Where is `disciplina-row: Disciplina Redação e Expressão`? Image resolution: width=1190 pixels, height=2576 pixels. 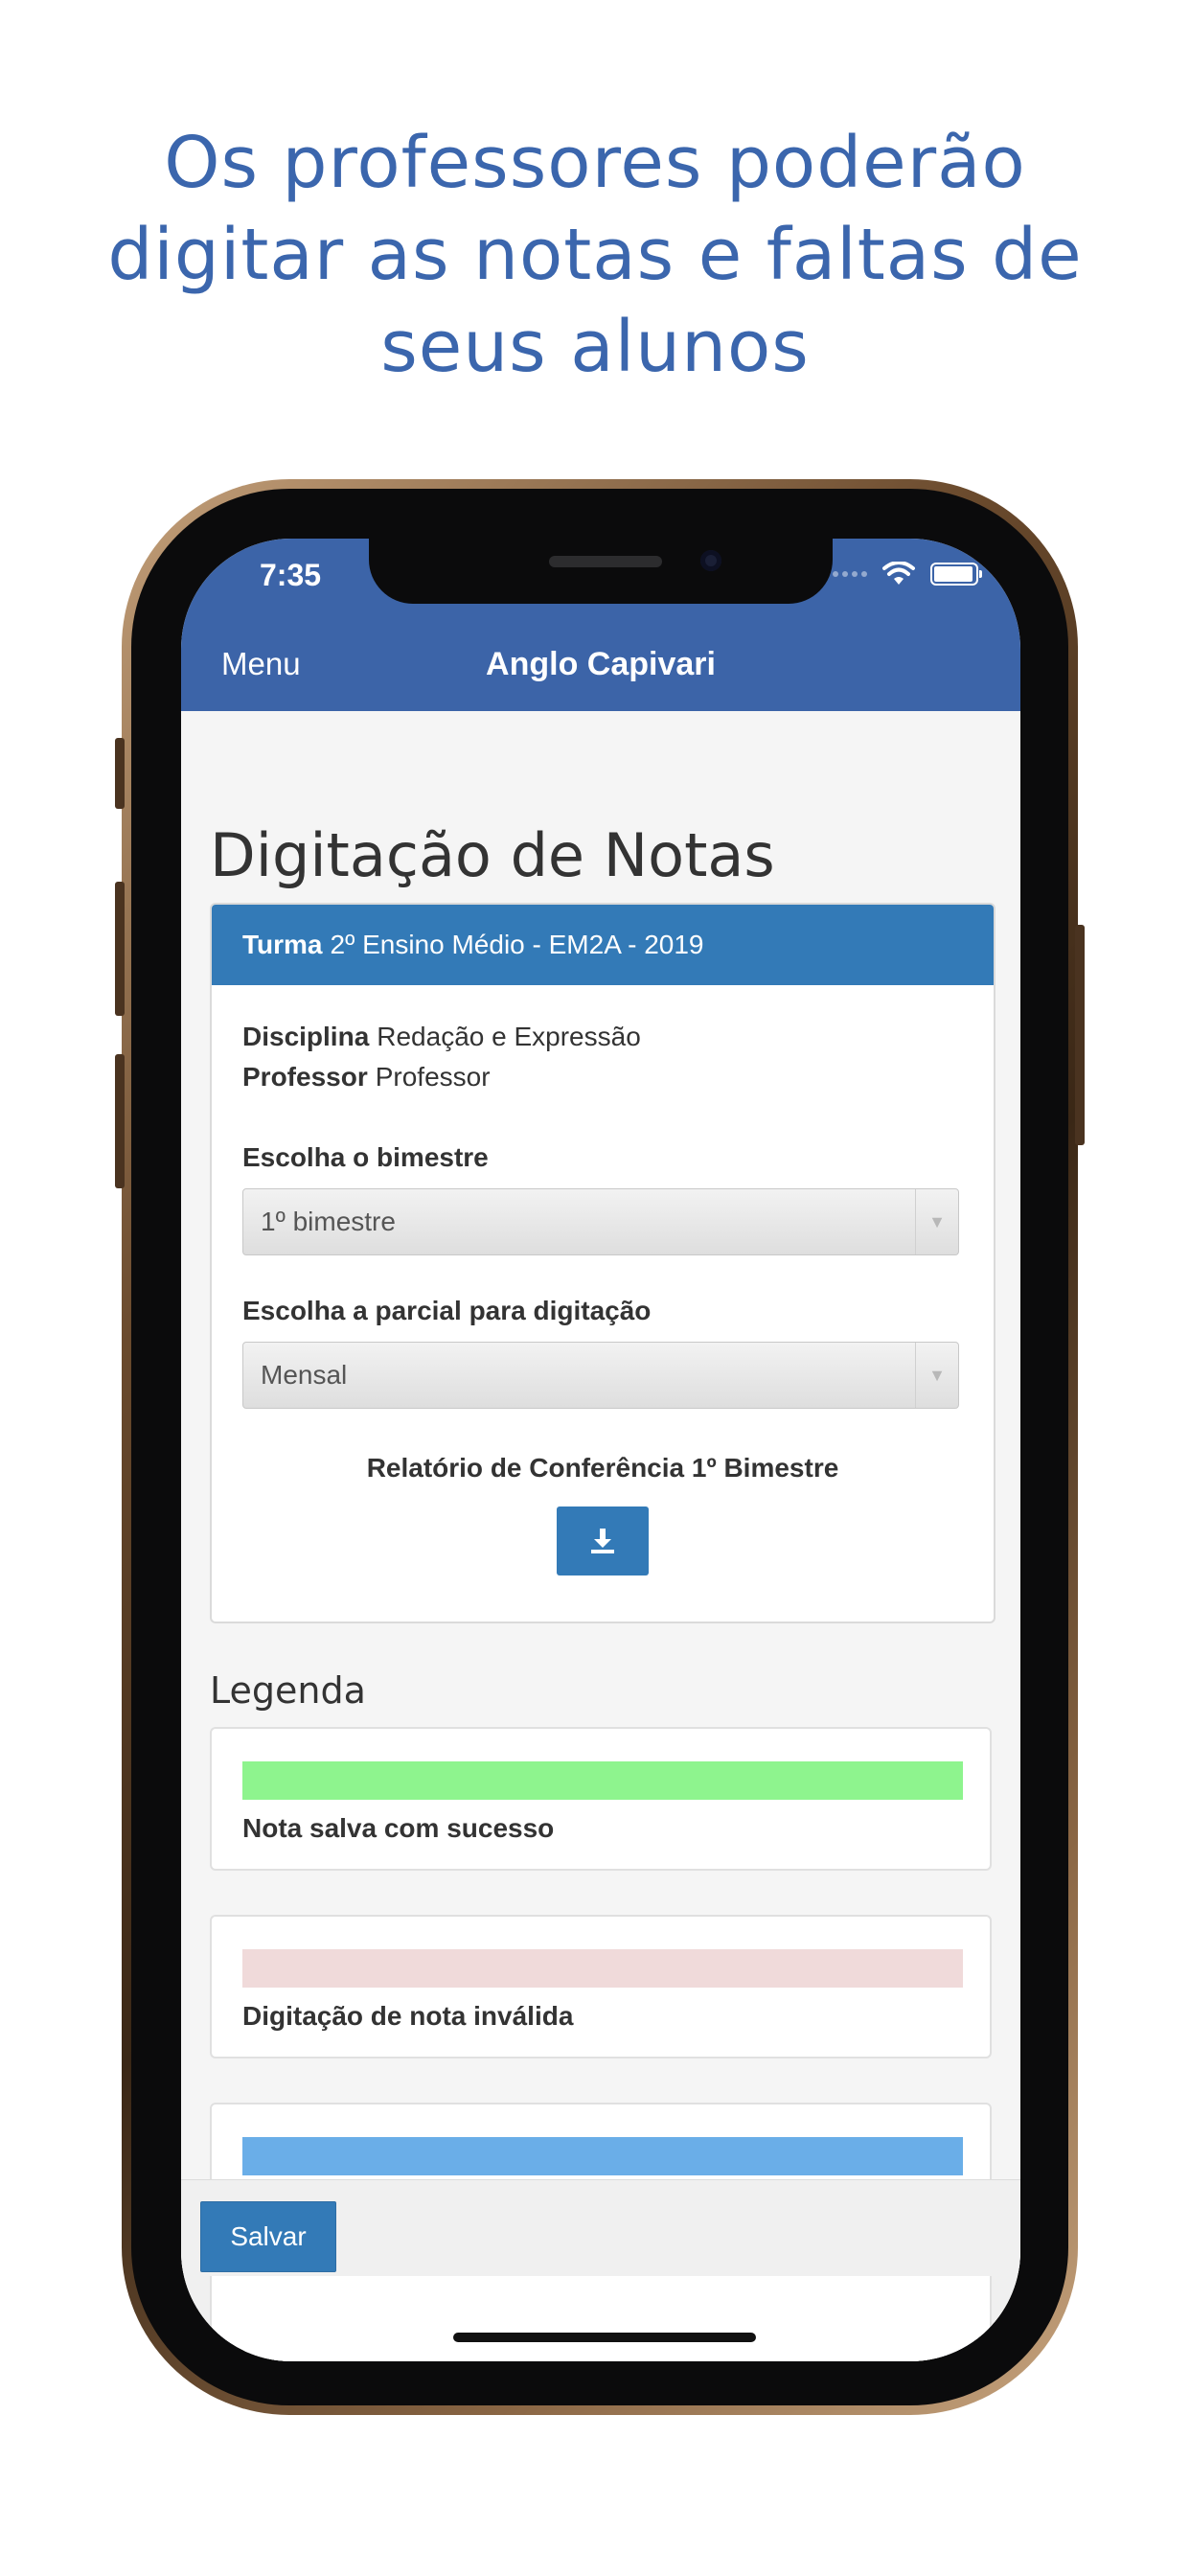
disciplina-row: Disciplina Redação e Expressão is located at coordinates (442, 1037).